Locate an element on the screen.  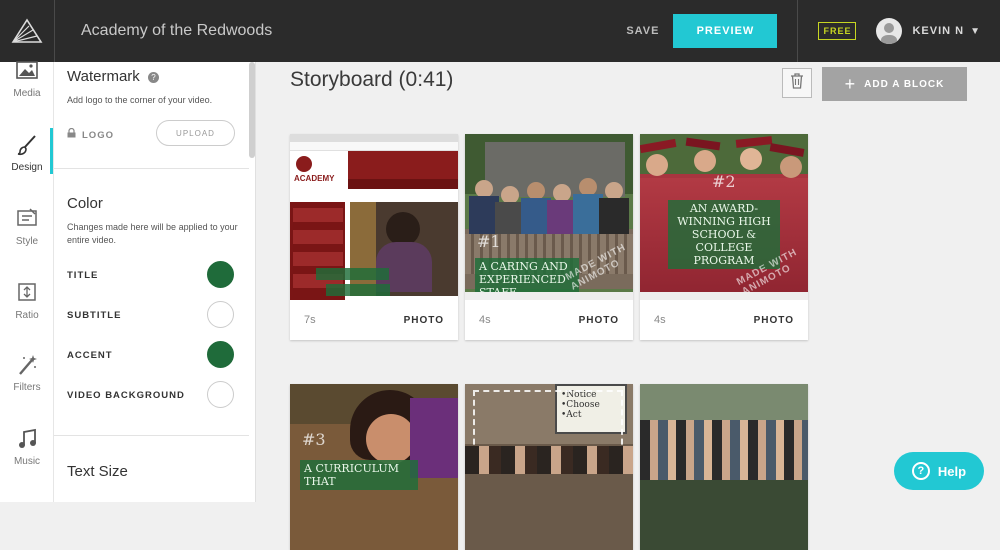
rail-item-label: Design is located at coordinates (27, 167).